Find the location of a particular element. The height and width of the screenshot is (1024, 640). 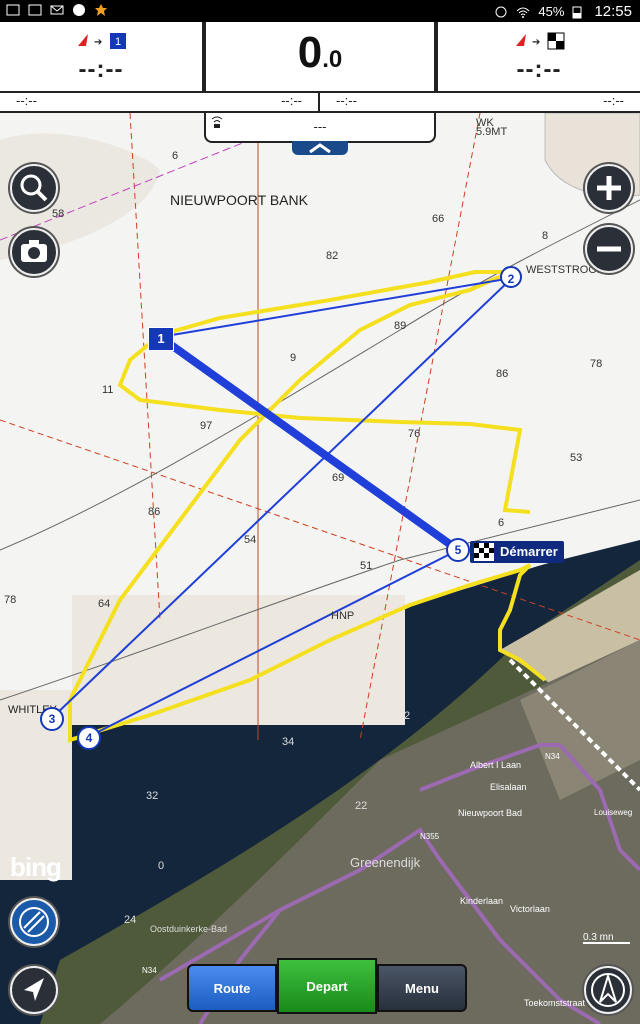

route-button: Route is located at coordinates (232, 988).